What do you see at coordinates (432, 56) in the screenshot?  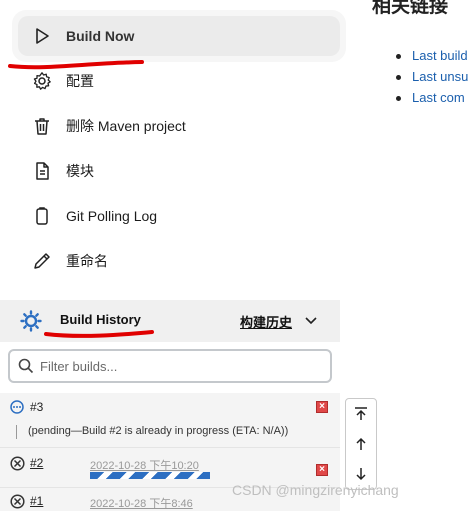 I see `link-last-build: Last build` at bounding box center [432, 56].